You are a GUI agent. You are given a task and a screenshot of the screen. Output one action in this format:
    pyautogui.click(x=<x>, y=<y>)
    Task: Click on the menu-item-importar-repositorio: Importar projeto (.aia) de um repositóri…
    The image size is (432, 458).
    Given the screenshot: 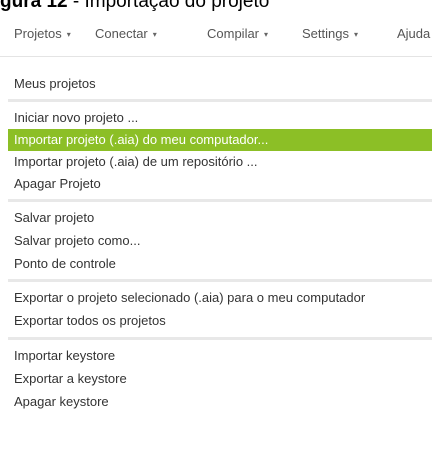 What is the action you would take?
    pyautogui.click(x=220, y=162)
    